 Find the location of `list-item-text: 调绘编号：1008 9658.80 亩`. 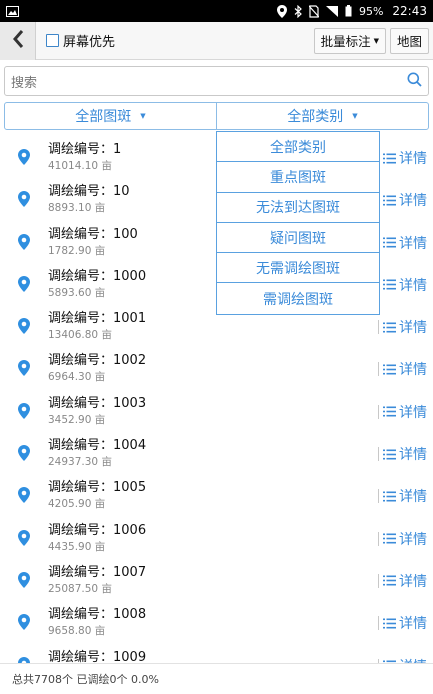

list-item-text: 调绘编号：1008 9658.80 亩 is located at coordinates (97, 622).